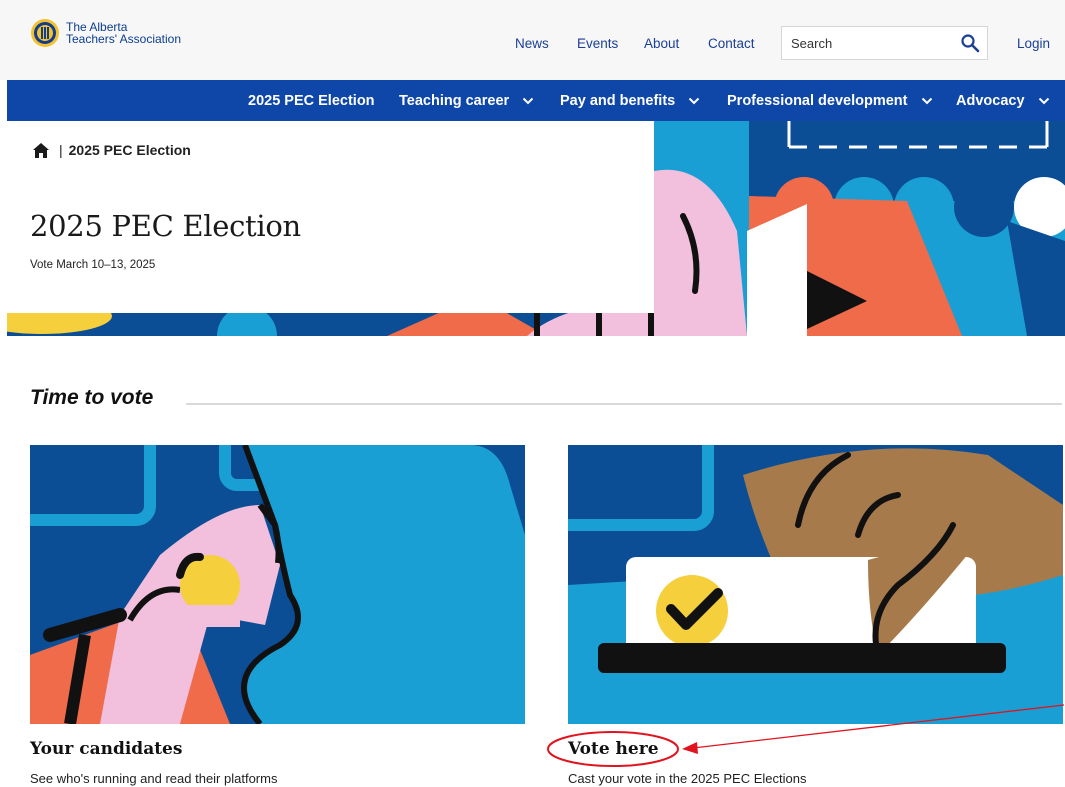  I want to click on events-link: Events, so click(597, 43).